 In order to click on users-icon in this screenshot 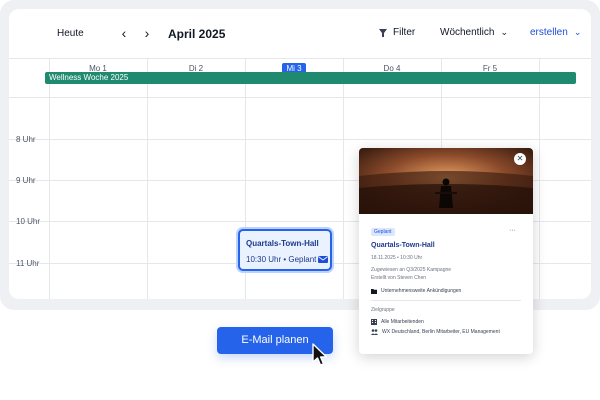, I will do `click(374, 332)`.